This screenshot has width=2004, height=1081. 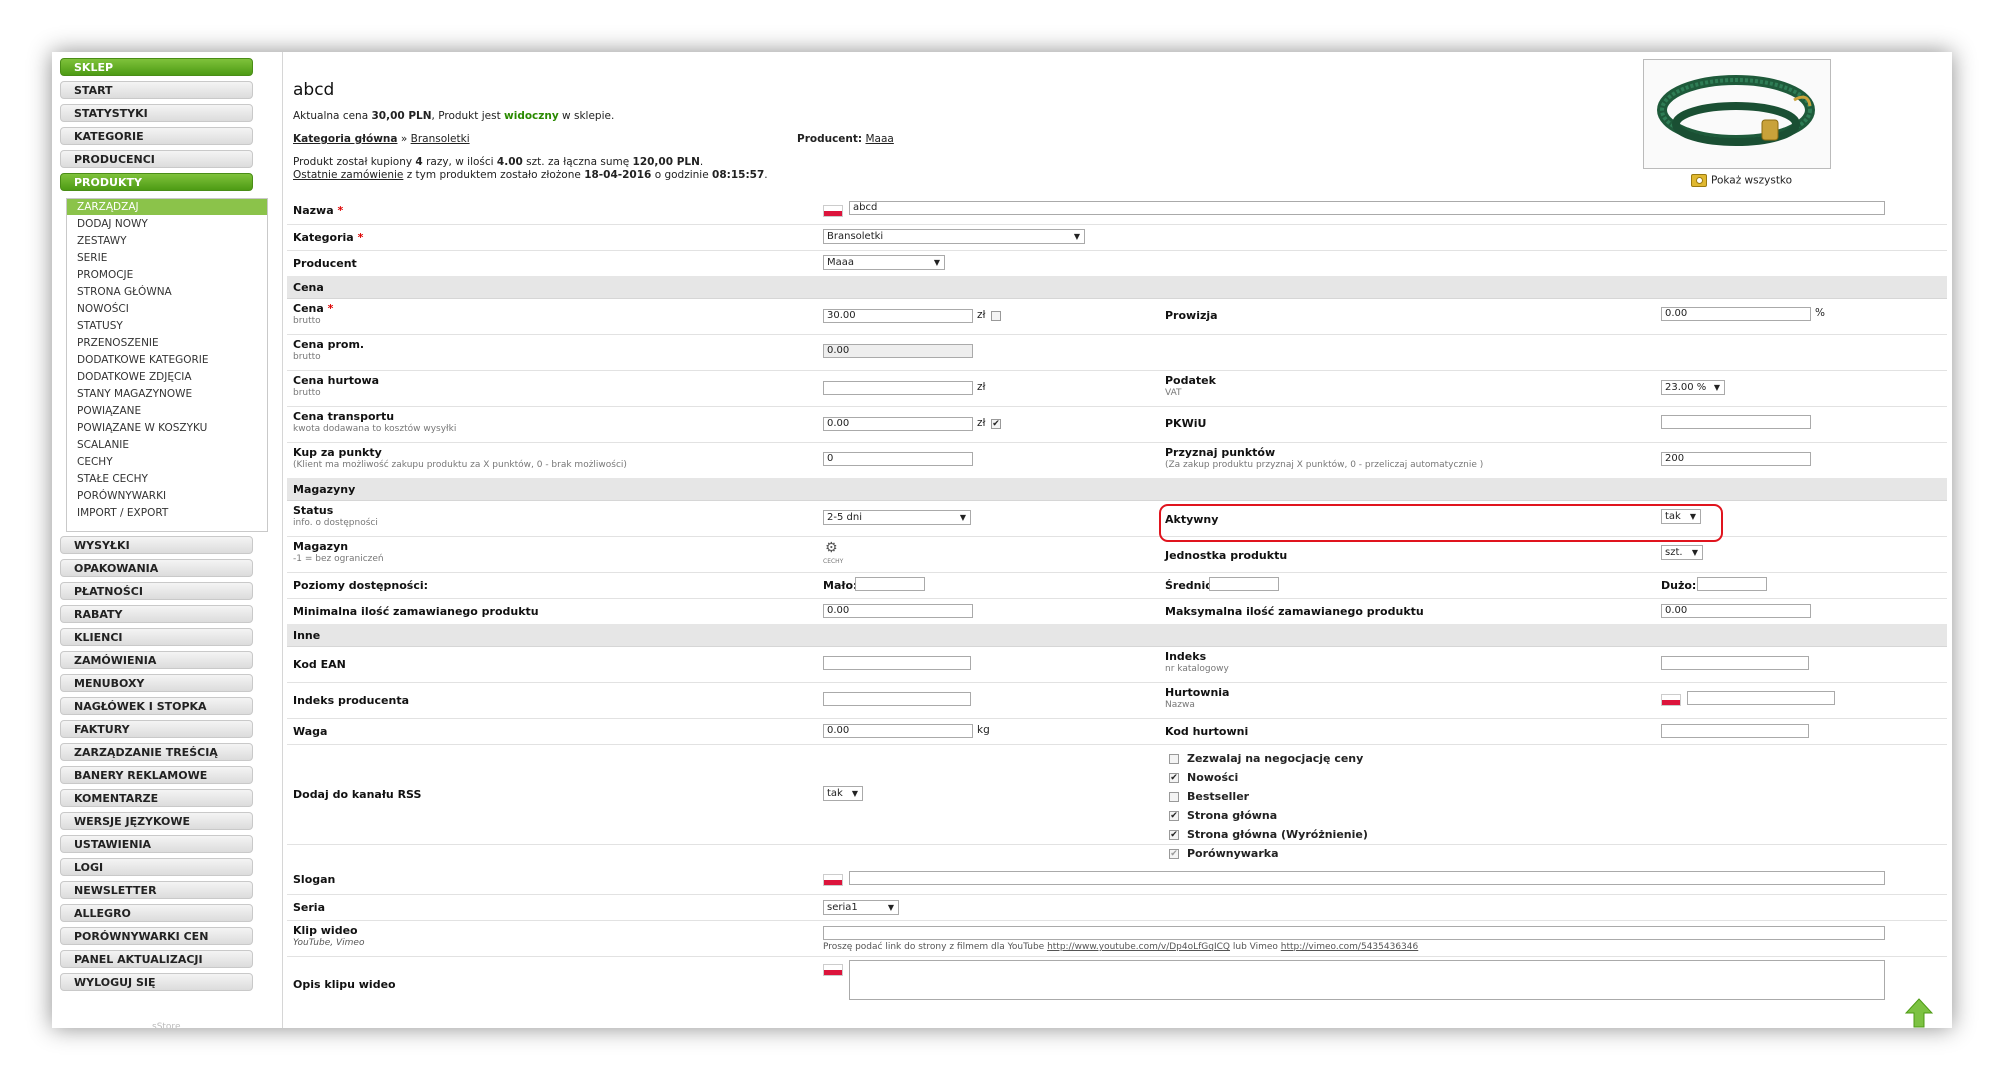 What do you see at coordinates (156, 867) in the screenshot?
I see `sidebar-item-logi: LOGI` at bounding box center [156, 867].